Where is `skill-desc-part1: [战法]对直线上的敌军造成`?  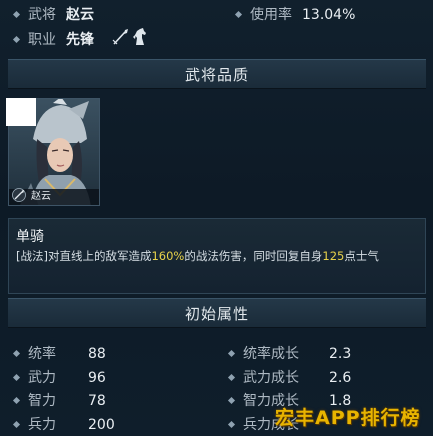 skill-desc-part1: [战法]对直线上的敌军造成 is located at coordinates (84, 256).